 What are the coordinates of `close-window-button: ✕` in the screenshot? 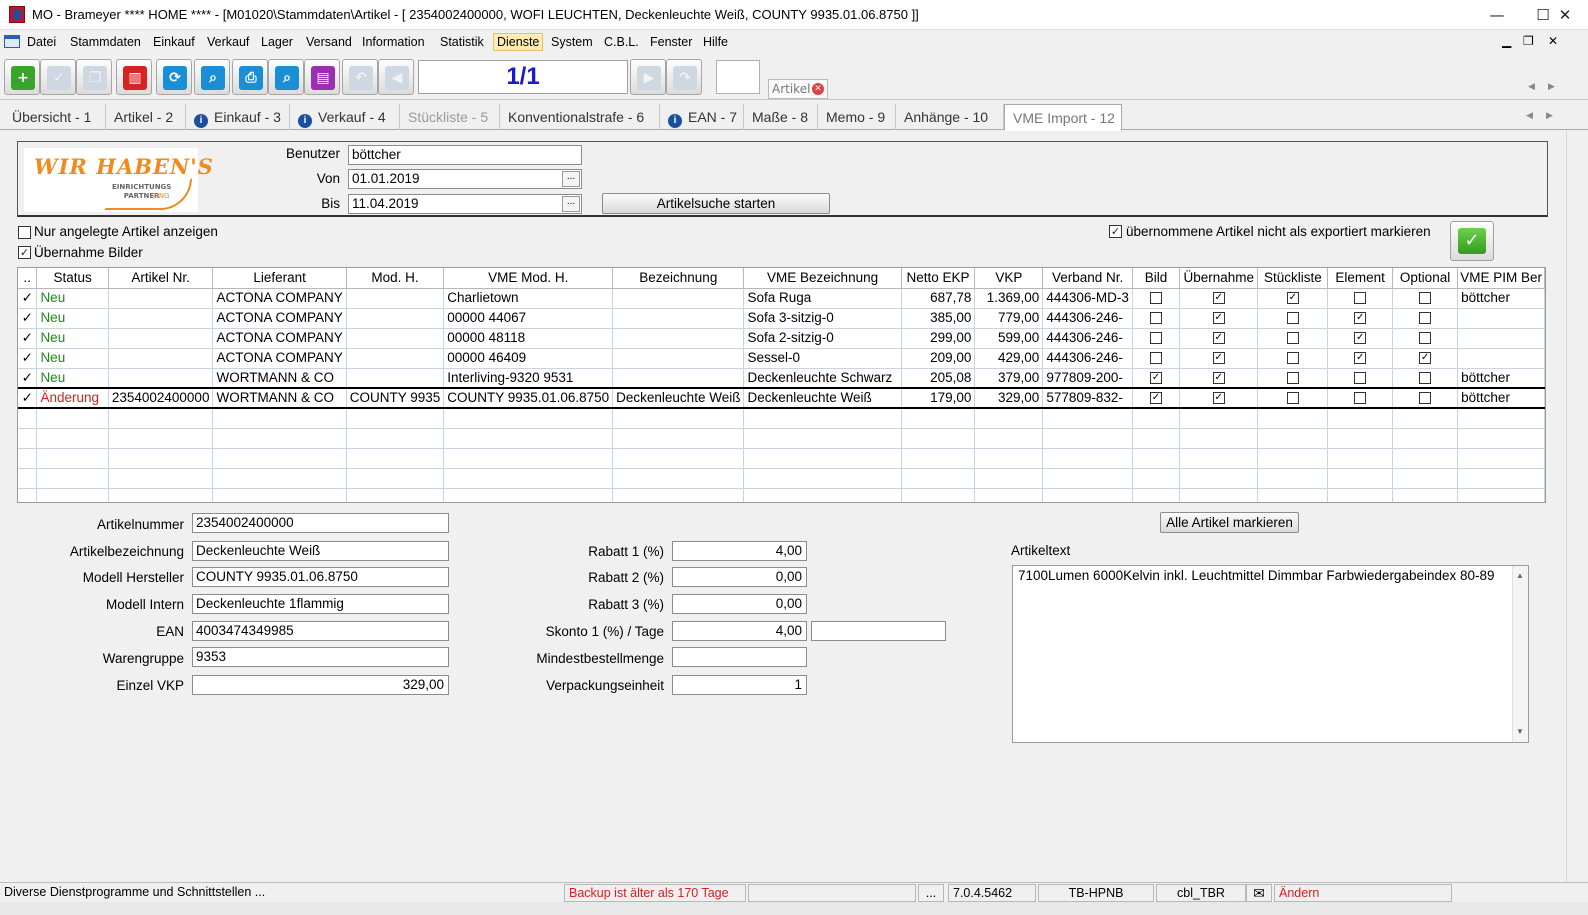 It's located at (1565, 15).